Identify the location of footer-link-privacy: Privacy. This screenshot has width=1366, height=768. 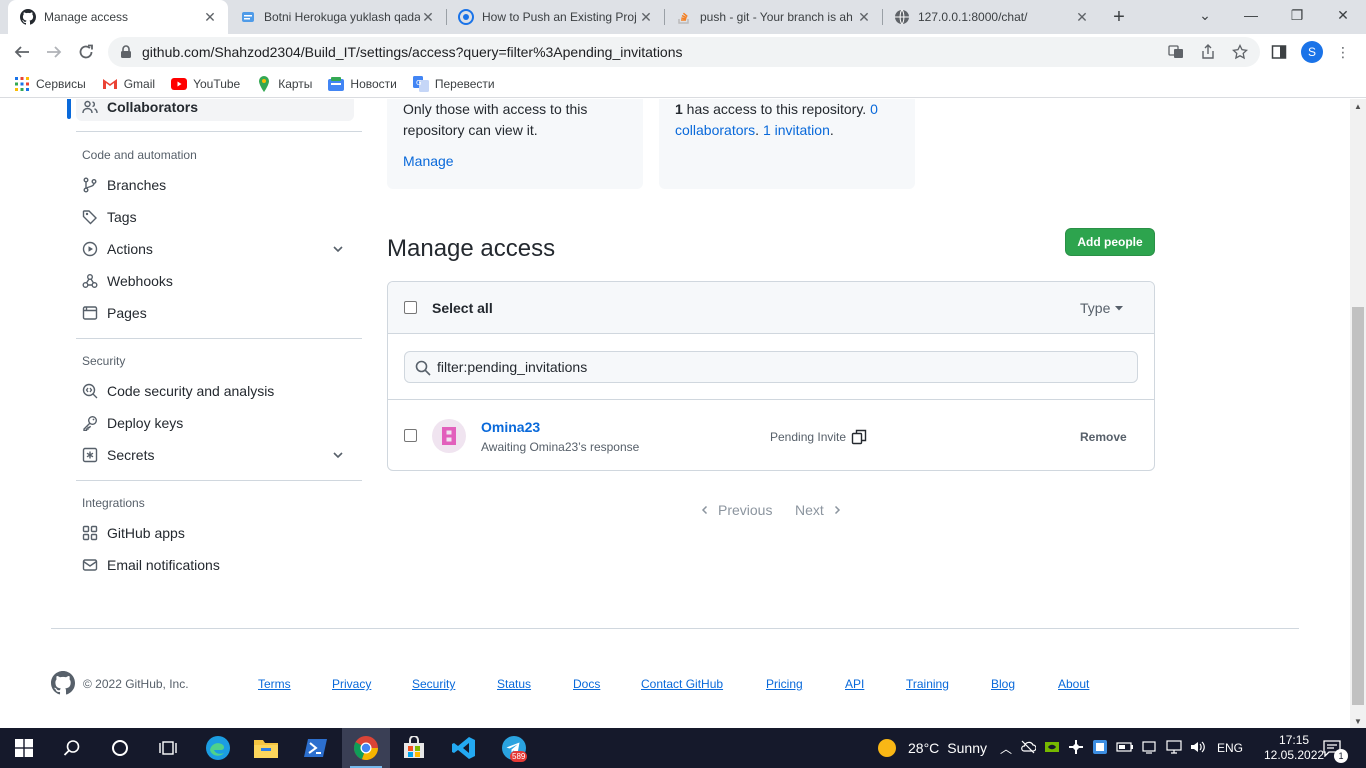
(351, 684).